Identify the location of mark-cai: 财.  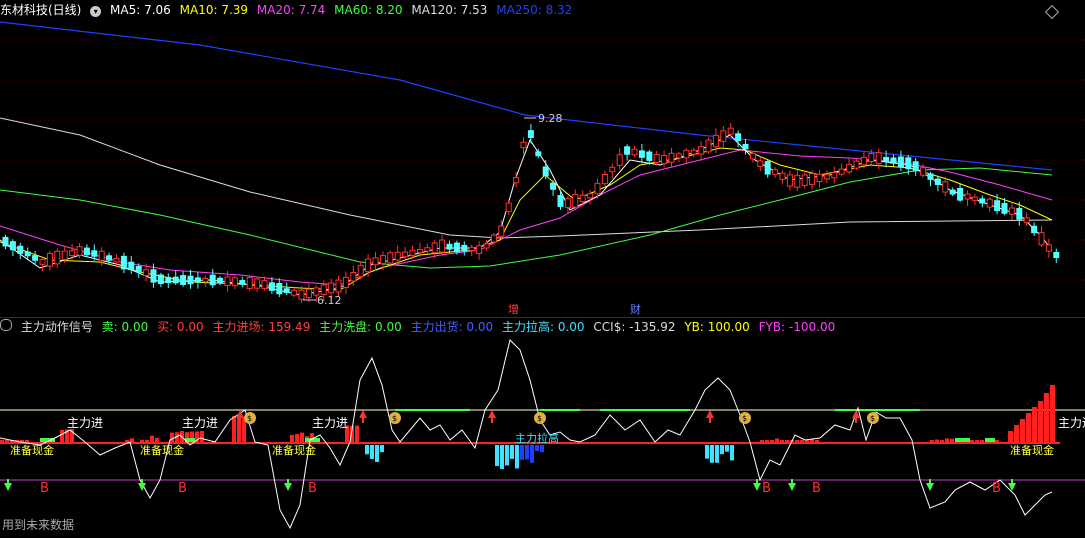
(635, 309).